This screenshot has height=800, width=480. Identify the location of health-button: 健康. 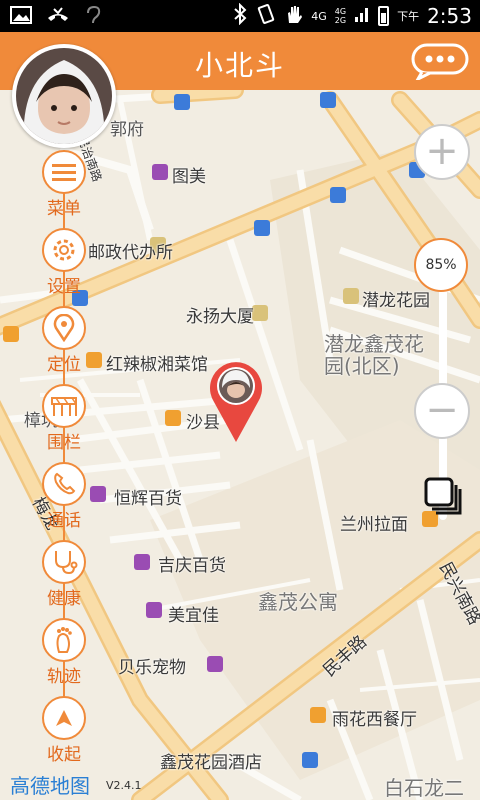
(64, 580).